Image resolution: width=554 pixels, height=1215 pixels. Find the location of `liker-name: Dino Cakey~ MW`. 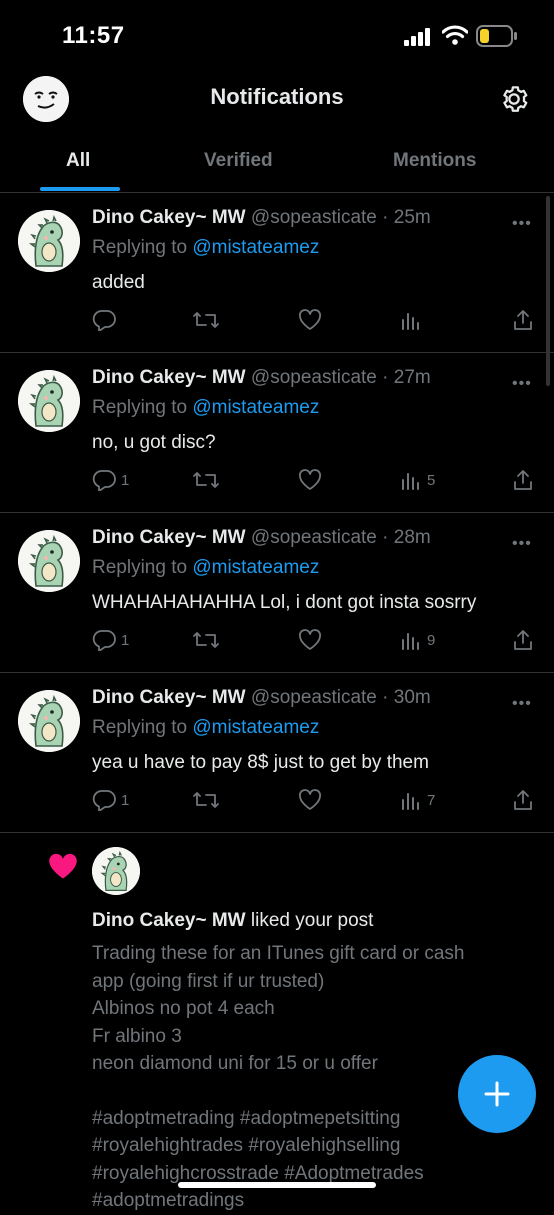

liker-name: Dino Cakey~ MW is located at coordinates (169, 920).